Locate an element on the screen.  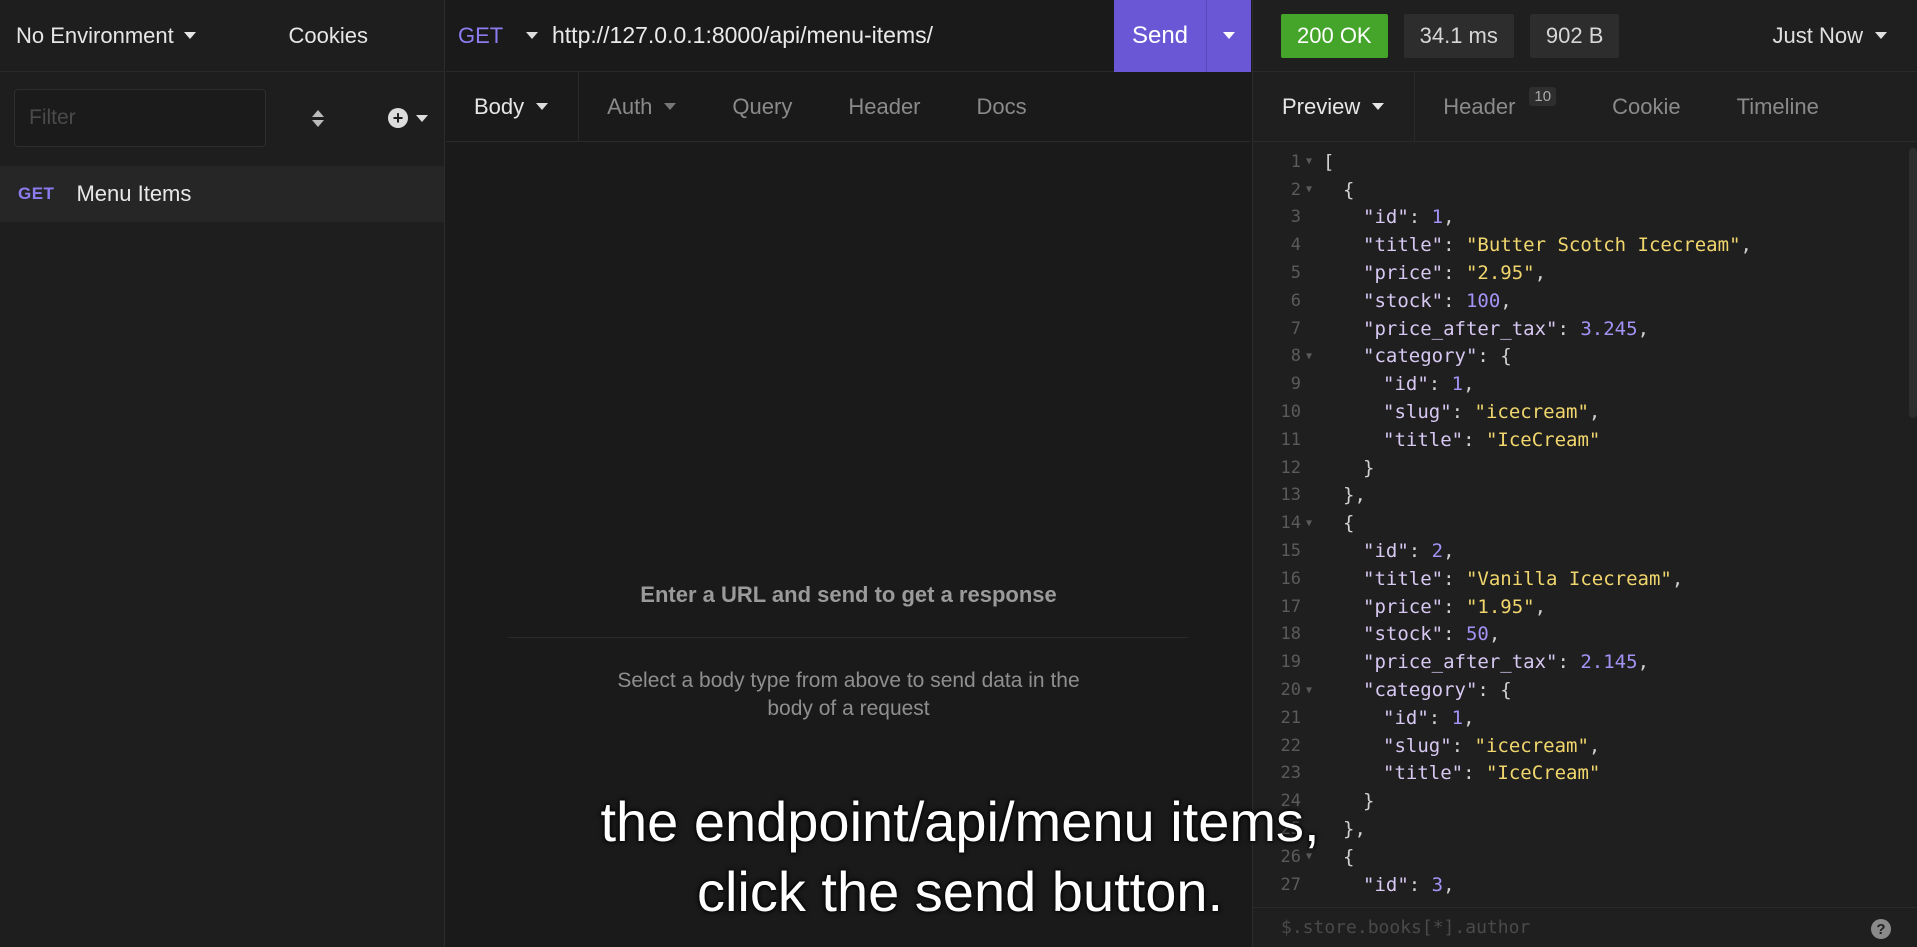
code-text: "price": "1.95", is located at coordinates (1434, 607).